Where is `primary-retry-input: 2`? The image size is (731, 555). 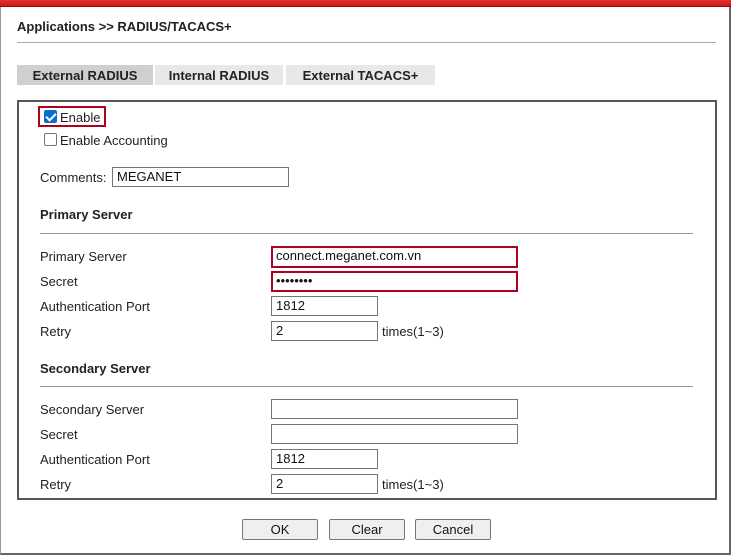
primary-retry-input: 2 is located at coordinates (324, 331).